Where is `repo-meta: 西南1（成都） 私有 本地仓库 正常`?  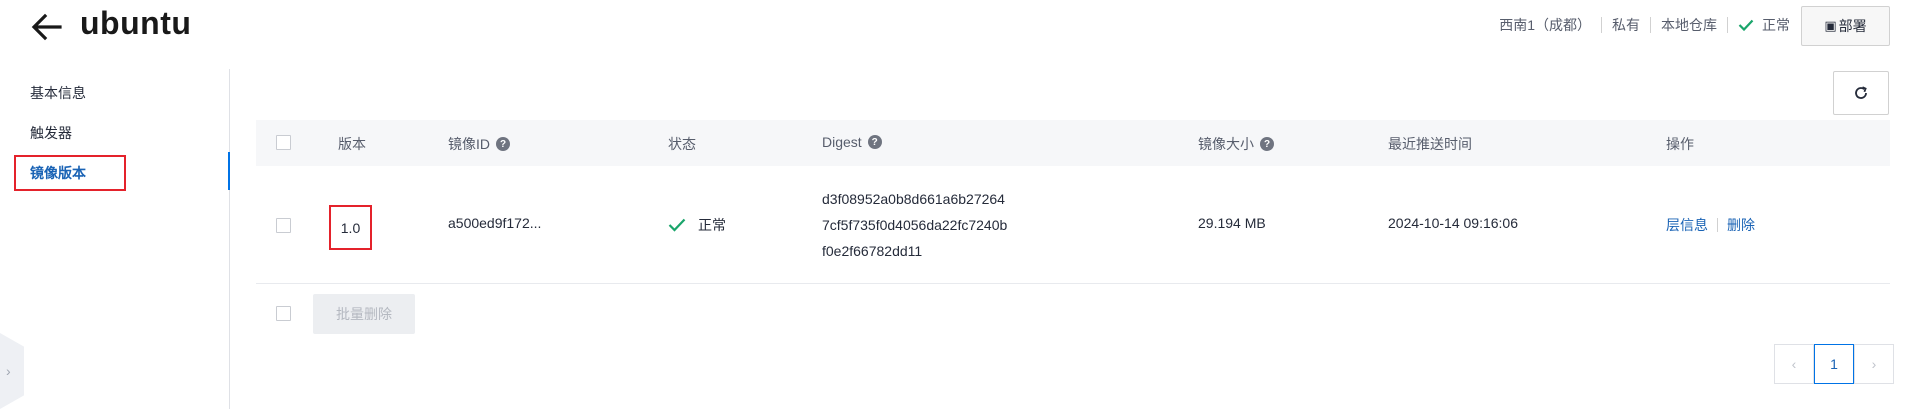 repo-meta: 西南1（成都） 私有 本地仓库 正常 is located at coordinates (1644, 25).